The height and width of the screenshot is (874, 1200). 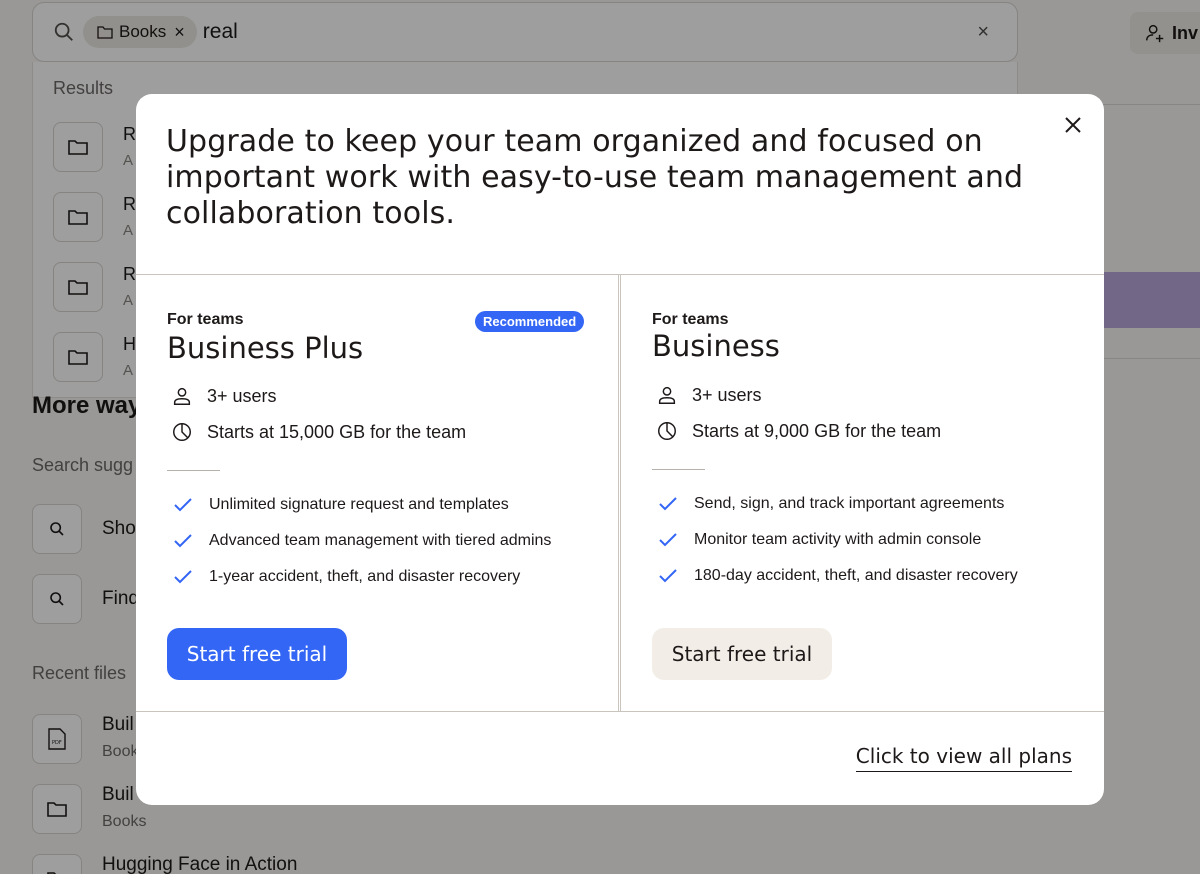 I want to click on plan-feature: Monitor team activity with admin console, so click(x=819, y=540).